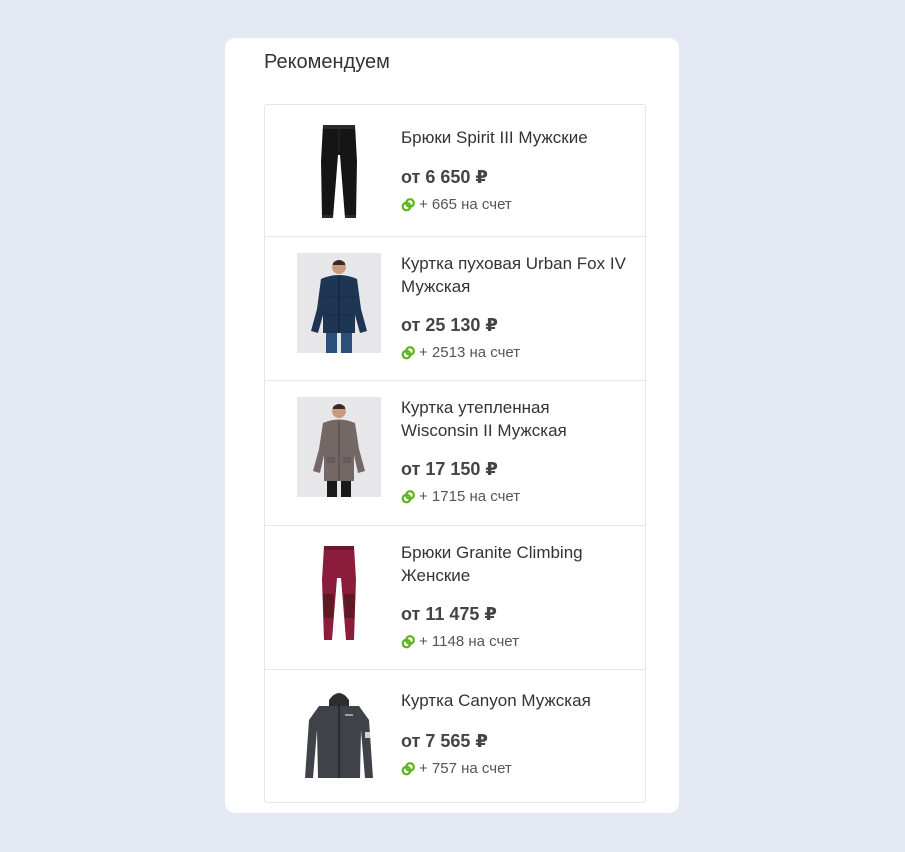 This screenshot has height=852, width=905. I want to click on product-price: от 7 565 ₽, so click(444, 740).